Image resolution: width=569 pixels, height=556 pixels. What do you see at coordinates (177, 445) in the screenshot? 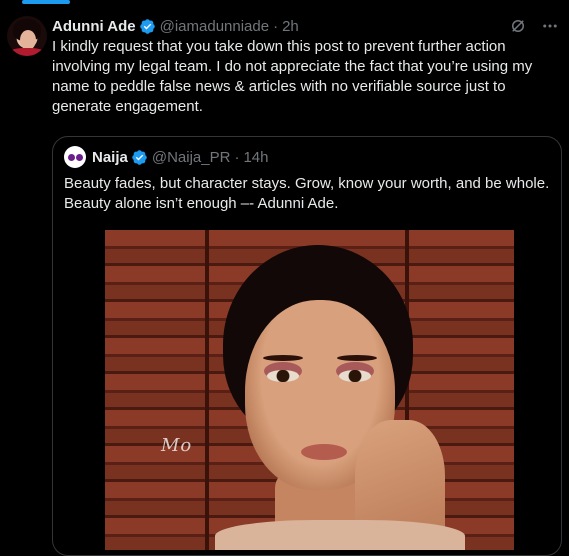
I see `image-watermark: Mo` at bounding box center [177, 445].